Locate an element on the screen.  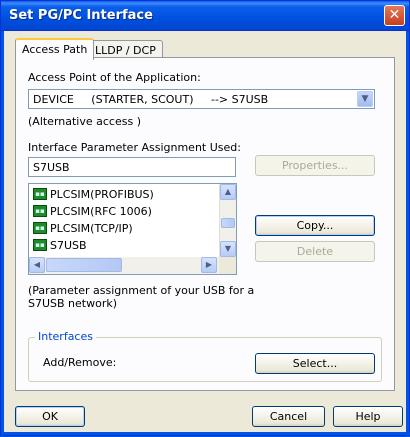
list-item-label: PLCSIM(RFC 1006) is located at coordinates (101, 211).